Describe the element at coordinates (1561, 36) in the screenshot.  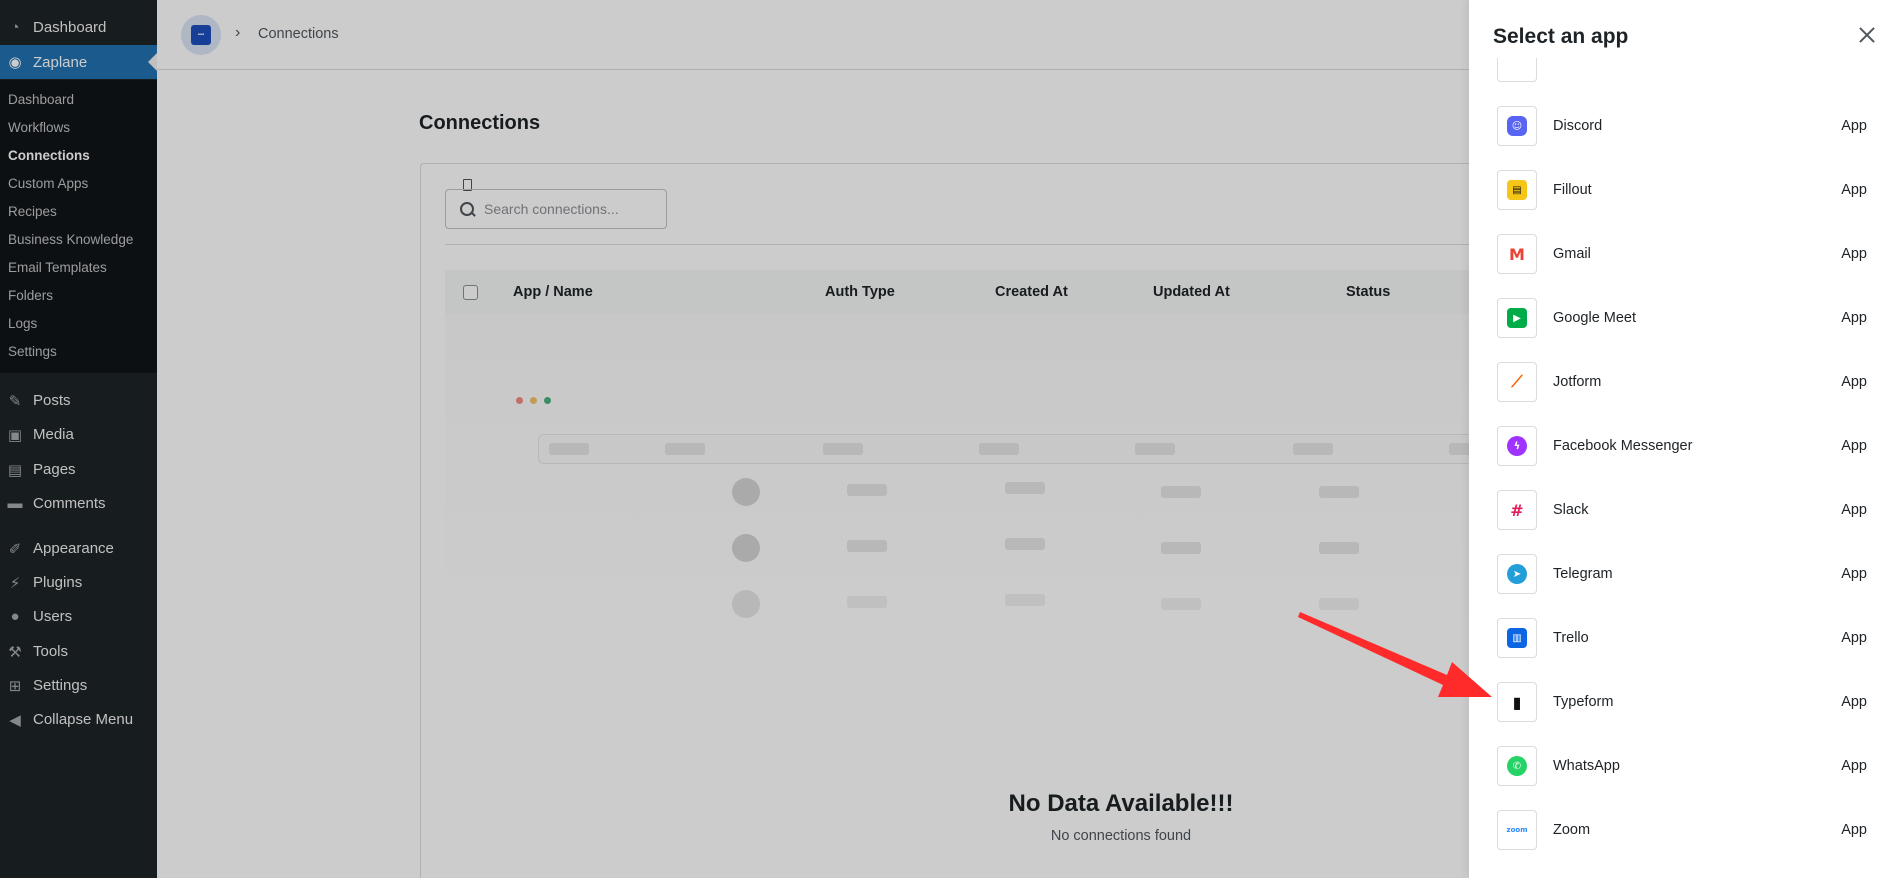
I see `drawer-title: Select an app` at that location.